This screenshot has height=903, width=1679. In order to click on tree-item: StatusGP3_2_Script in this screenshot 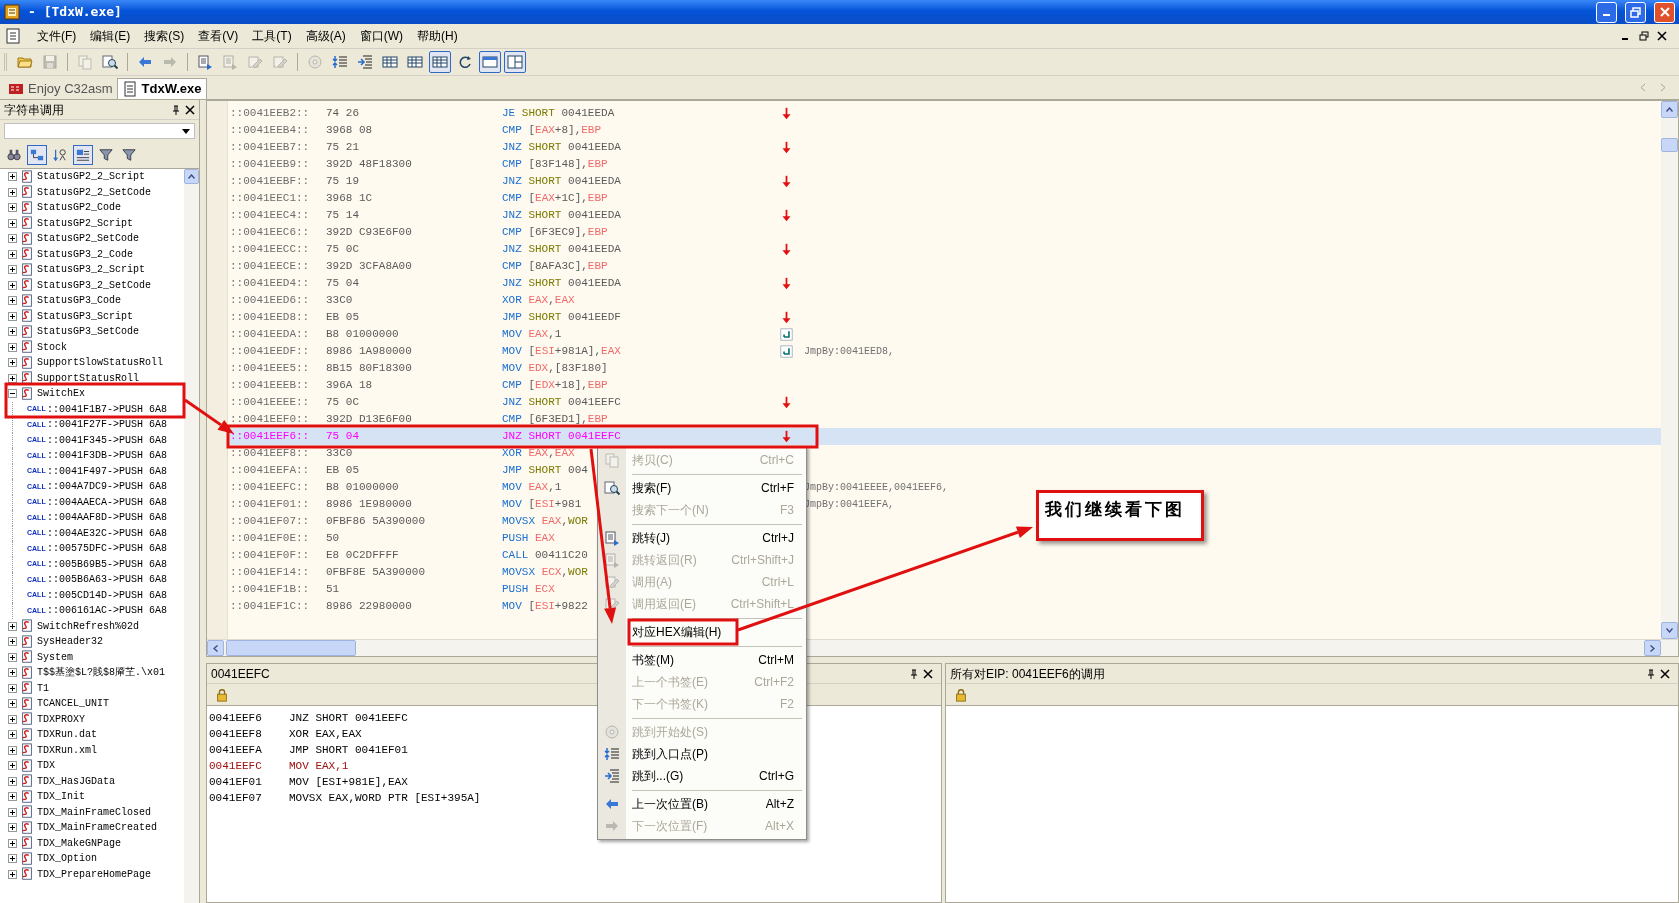, I will do `click(92, 270)`.